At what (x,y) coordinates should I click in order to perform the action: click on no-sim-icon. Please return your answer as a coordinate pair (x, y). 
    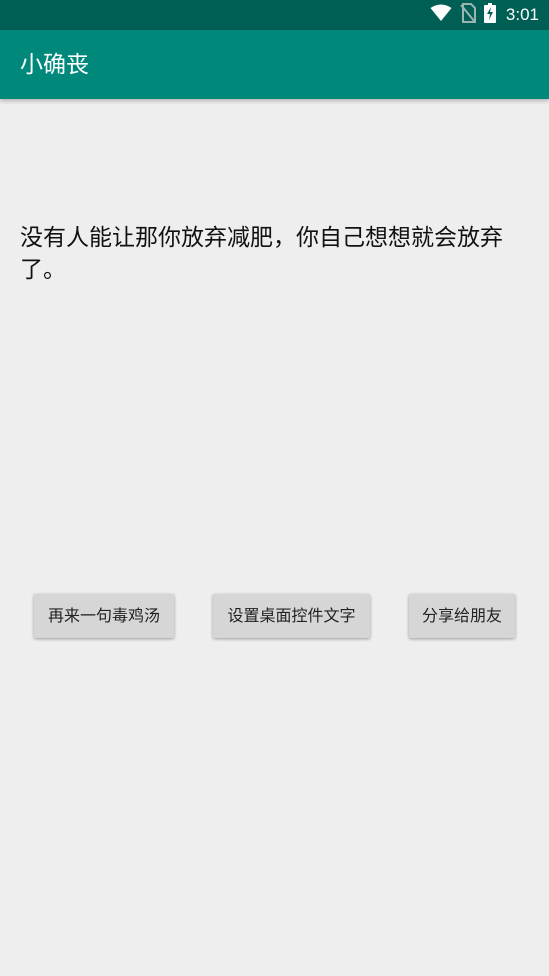
    Looking at the image, I should click on (468, 15).